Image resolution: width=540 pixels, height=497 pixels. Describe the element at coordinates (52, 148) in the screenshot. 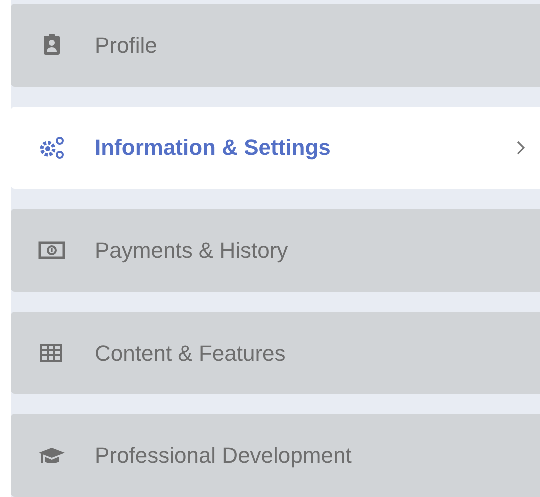

I see `gears-icon` at that location.